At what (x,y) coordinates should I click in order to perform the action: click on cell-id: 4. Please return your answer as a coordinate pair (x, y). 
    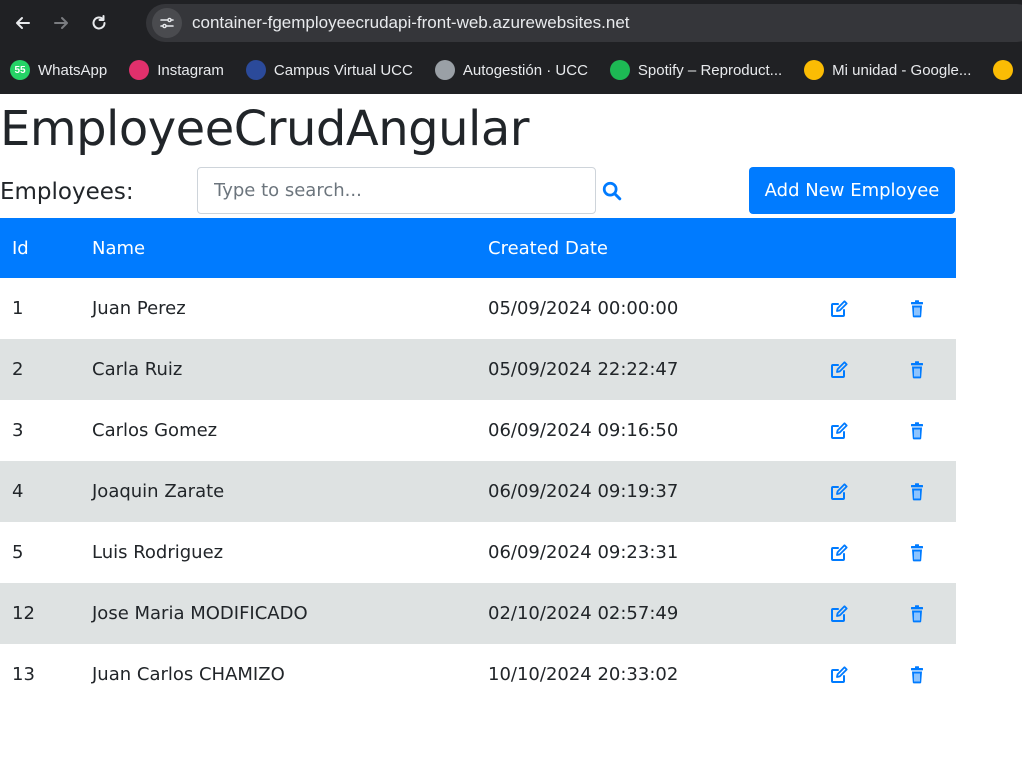
    Looking at the image, I should click on (18, 491).